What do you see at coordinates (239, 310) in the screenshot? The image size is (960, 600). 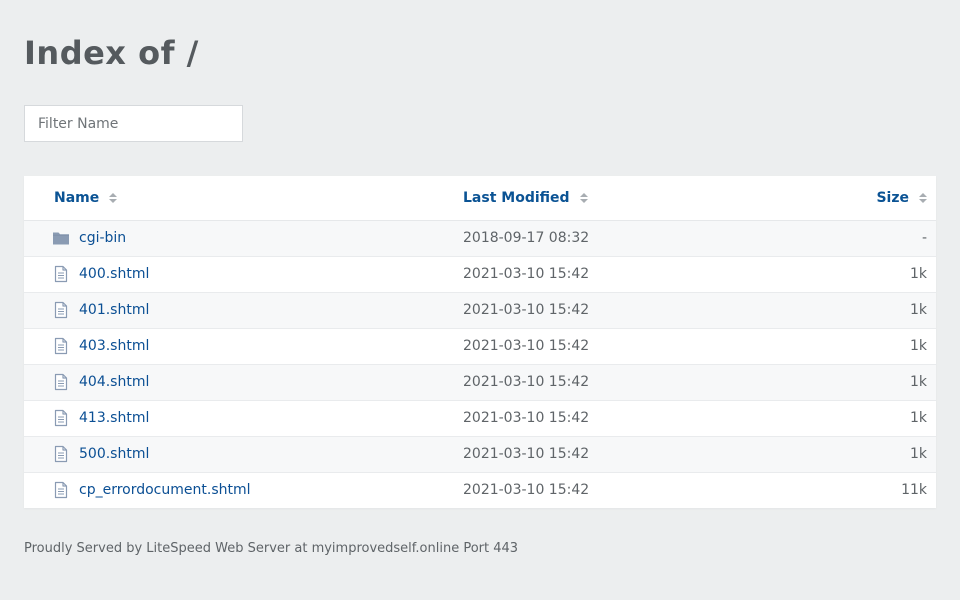 I see `cell-name: 401.shtml` at bounding box center [239, 310].